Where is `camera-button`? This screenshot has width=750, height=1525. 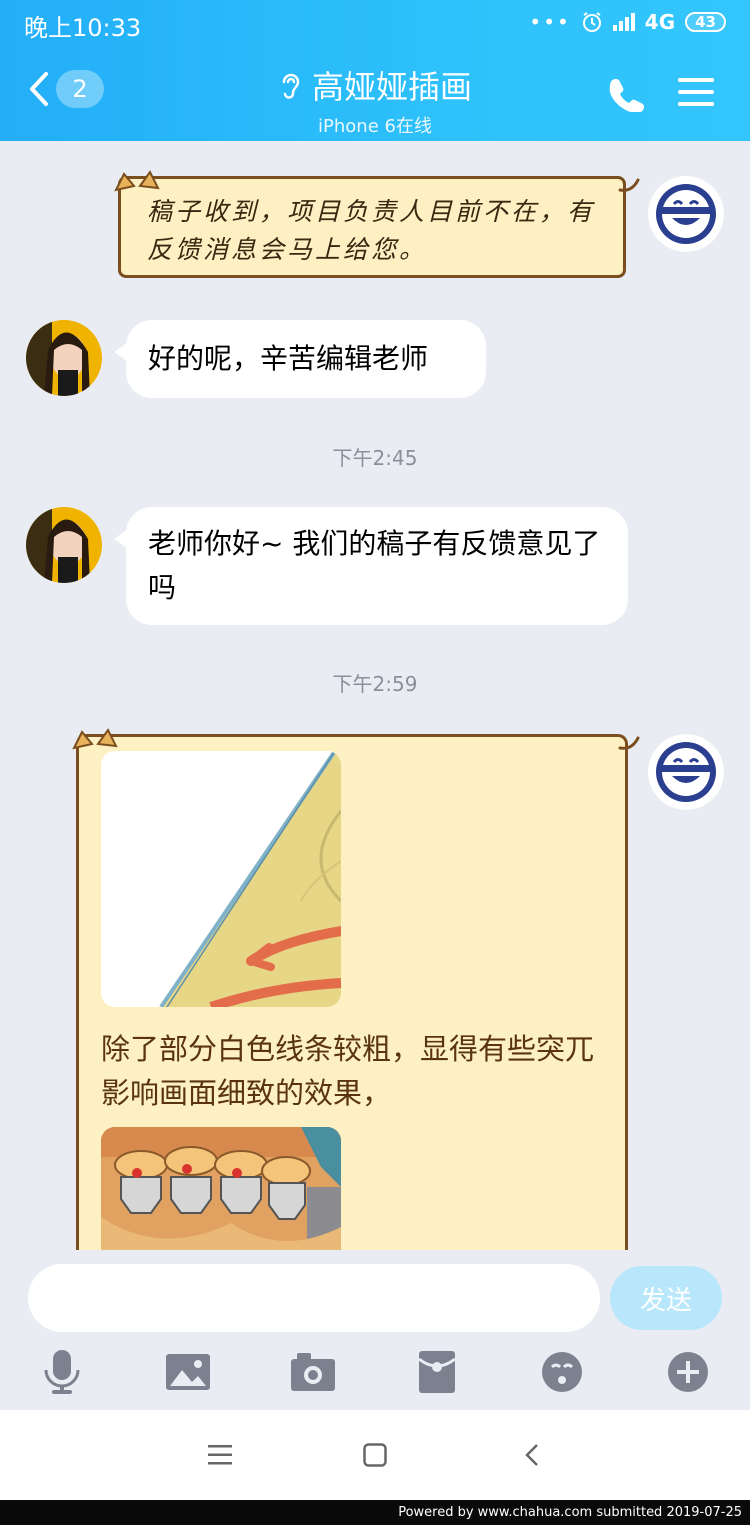
camera-button is located at coordinates (313, 1372).